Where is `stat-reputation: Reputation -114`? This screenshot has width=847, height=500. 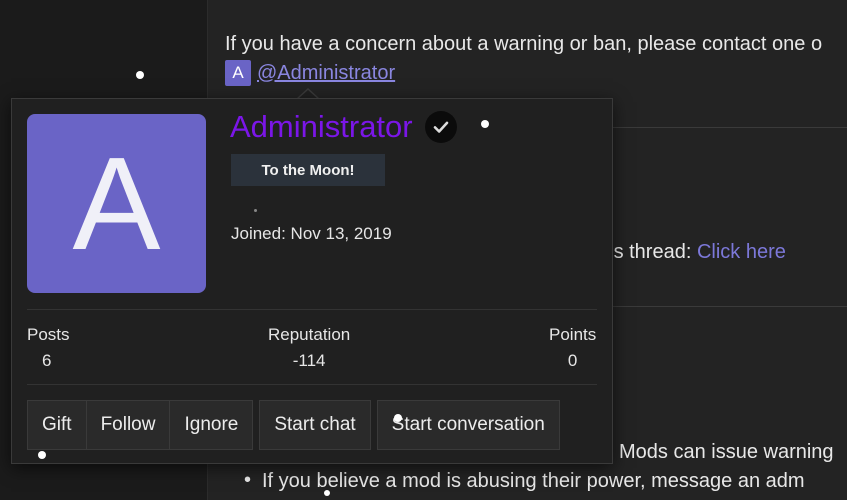
stat-reputation: Reputation -114 is located at coordinates (309, 348).